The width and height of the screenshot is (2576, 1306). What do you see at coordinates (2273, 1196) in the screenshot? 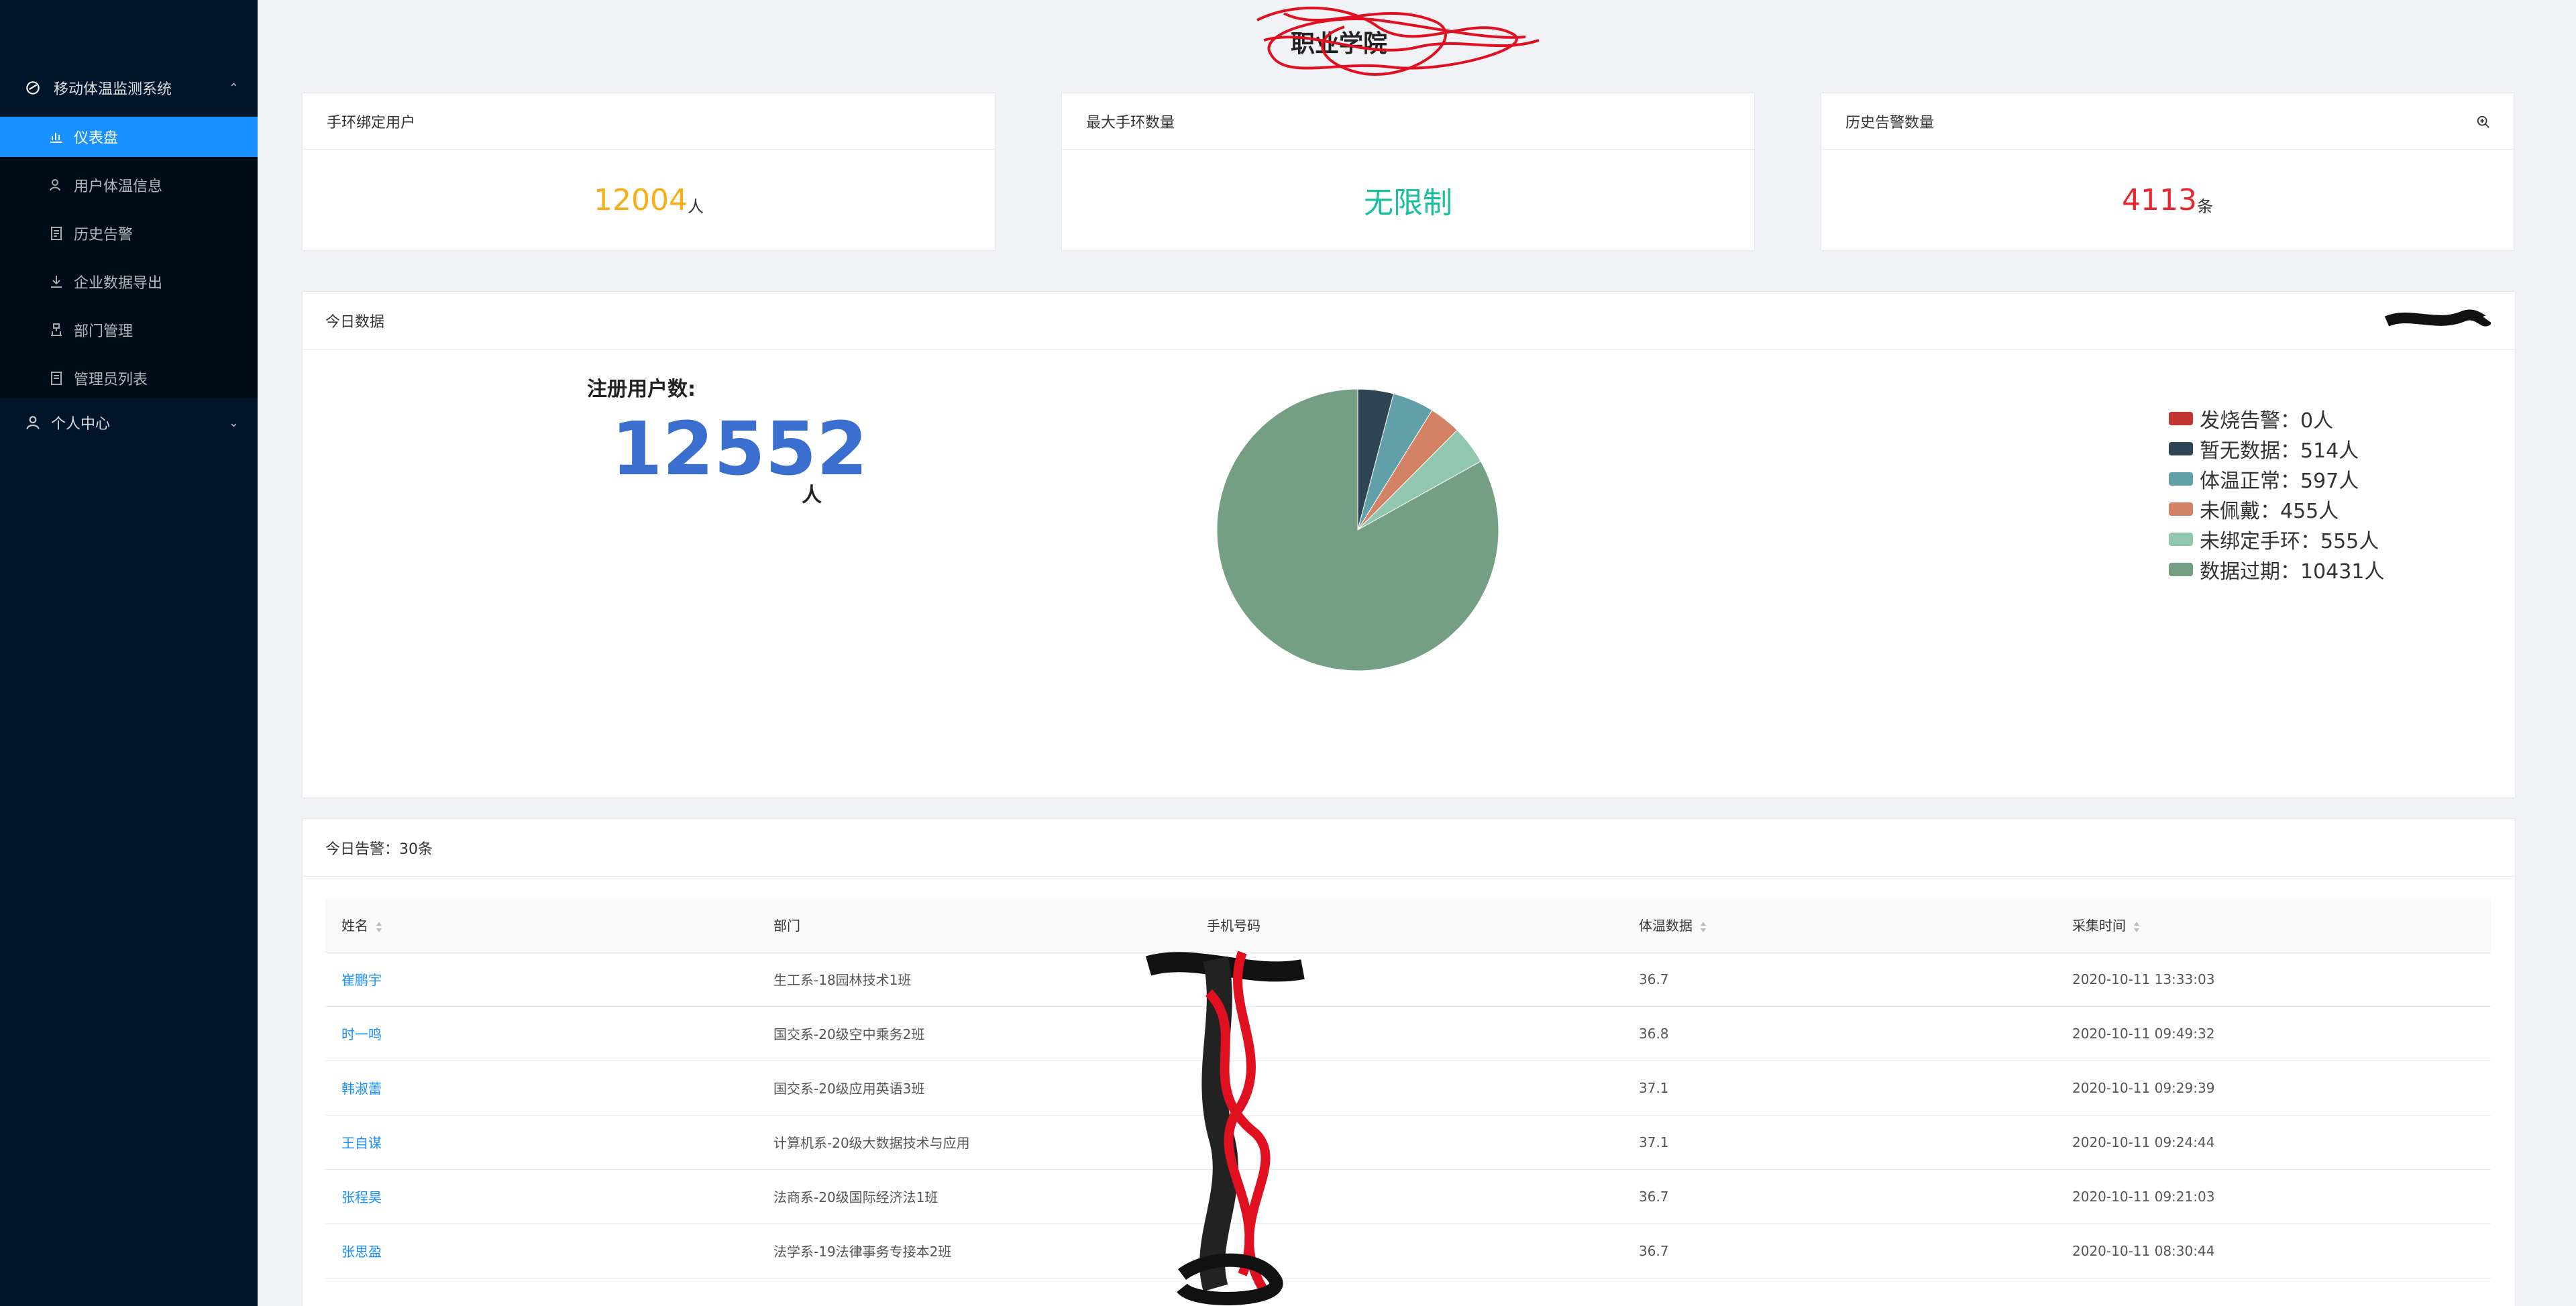
I see `cell-time: 2020-10-11 09:21:03` at bounding box center [2273, 1196].